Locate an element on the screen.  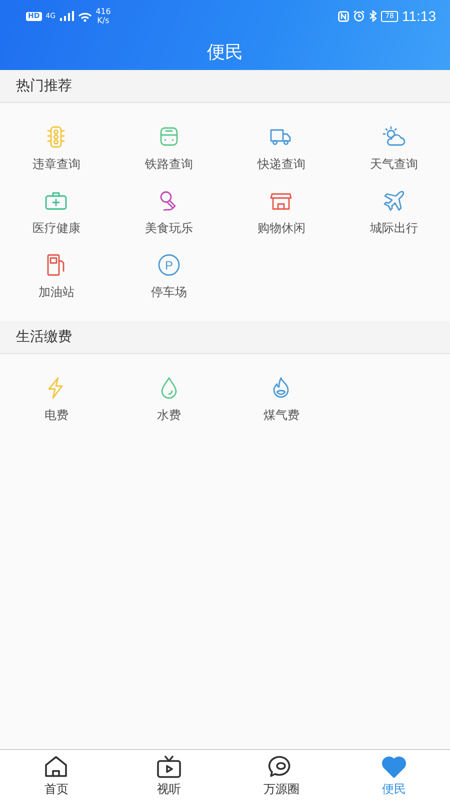
service-item: 美食玩乐 is located at coordinates (168, 213).